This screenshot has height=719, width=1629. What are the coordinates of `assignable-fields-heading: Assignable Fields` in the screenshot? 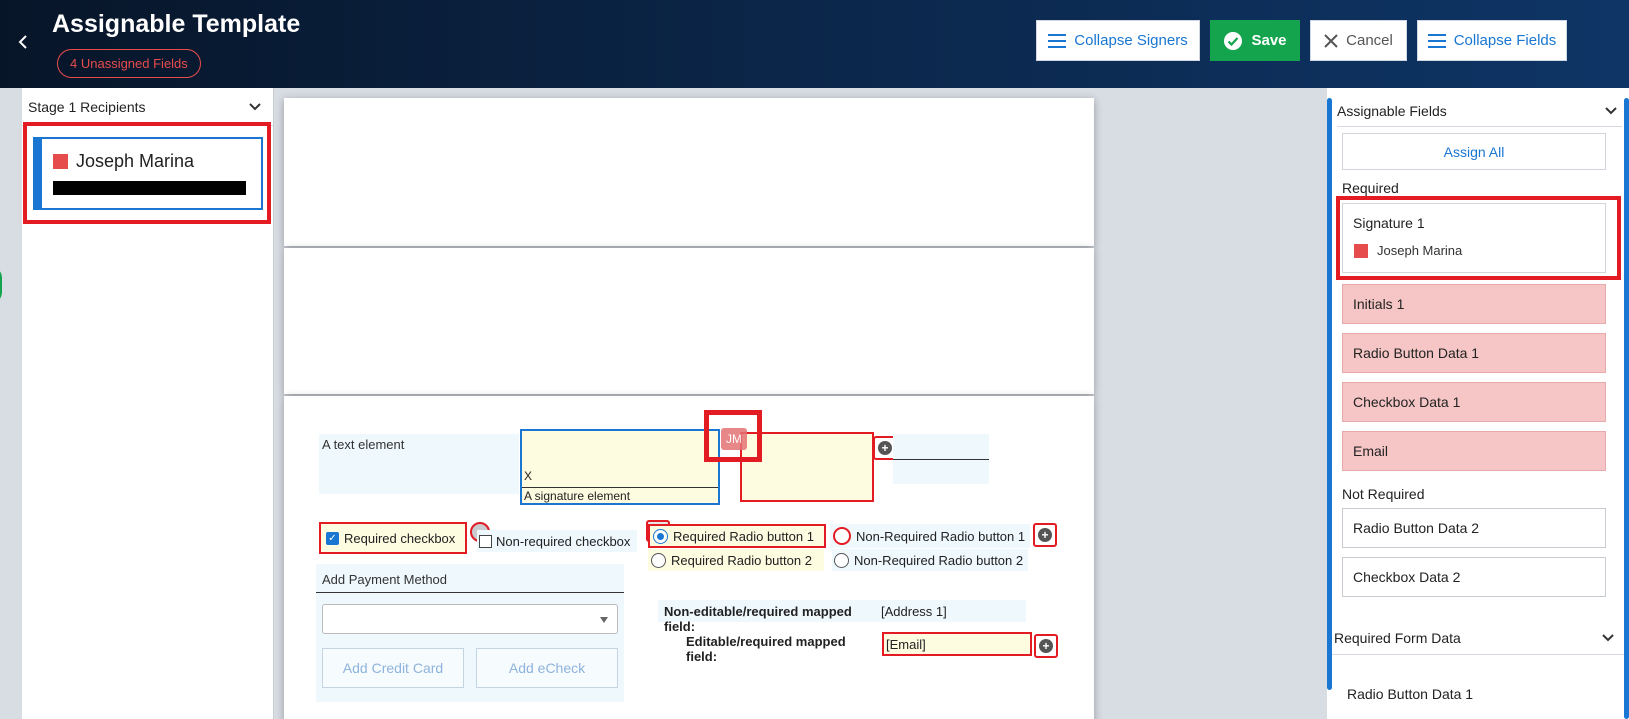 It's located at (1392, 111).